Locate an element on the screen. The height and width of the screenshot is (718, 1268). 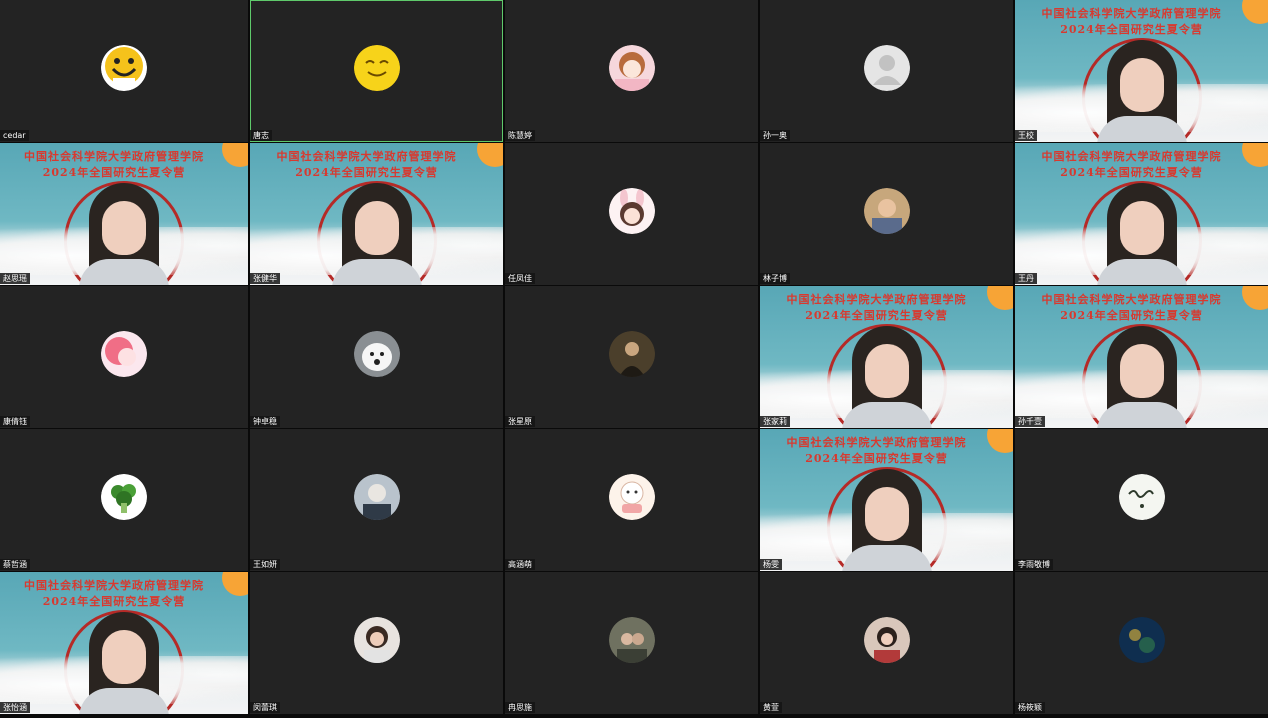
participant-tile: 李雨敬博 is located at coordinates (1141, 500).